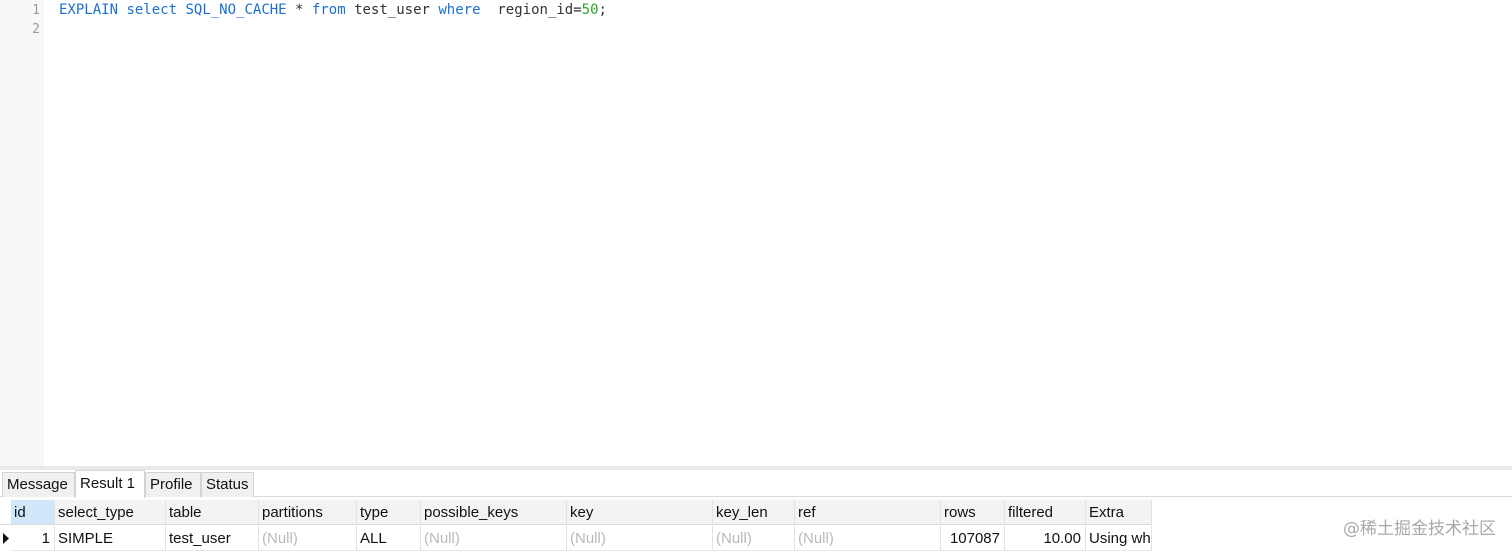 This screenshot has height=553, width=1512. Describe the element at coordinates (1119, 512) in the screenshot. I see `column-header-extra: Extra` at that location.